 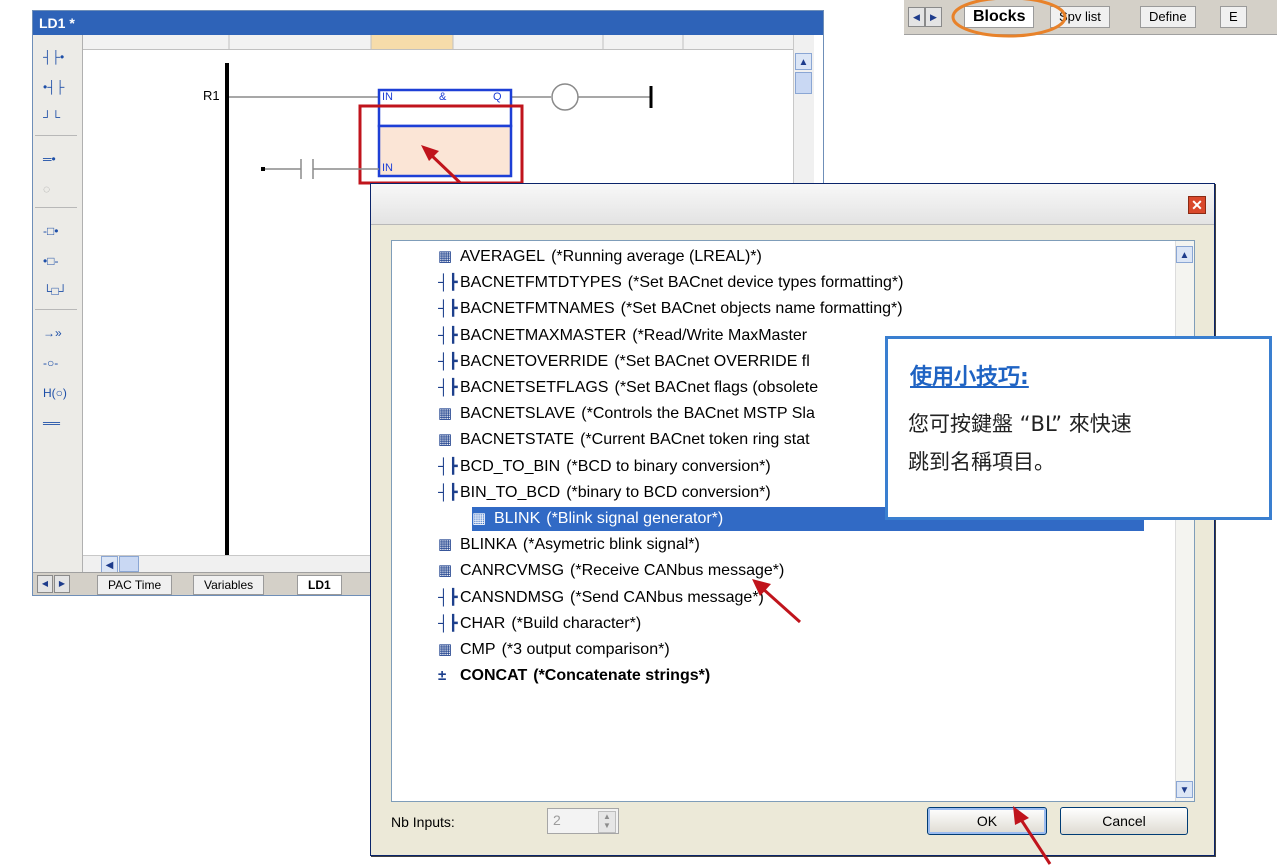 What do you see at coordinates (1009, 19) in the screenshot?
I see `blocks-tab-highlight-ring` at bounding box center [1009, 19].